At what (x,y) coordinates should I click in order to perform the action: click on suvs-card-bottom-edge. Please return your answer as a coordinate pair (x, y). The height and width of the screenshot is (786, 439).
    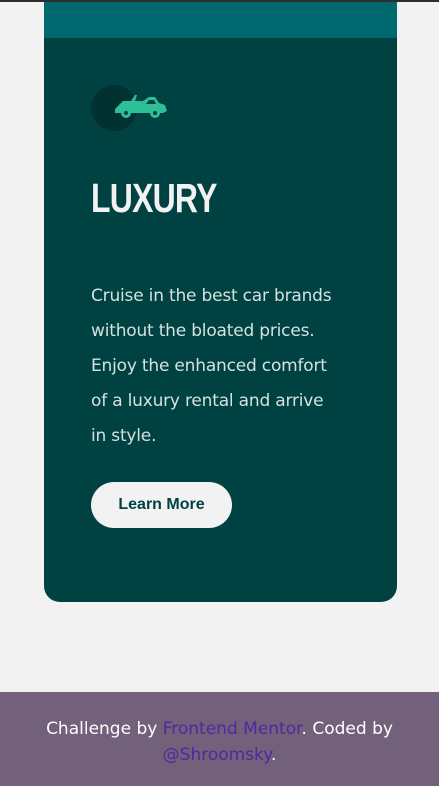
    Looking at the image, I should click on (220, 20).